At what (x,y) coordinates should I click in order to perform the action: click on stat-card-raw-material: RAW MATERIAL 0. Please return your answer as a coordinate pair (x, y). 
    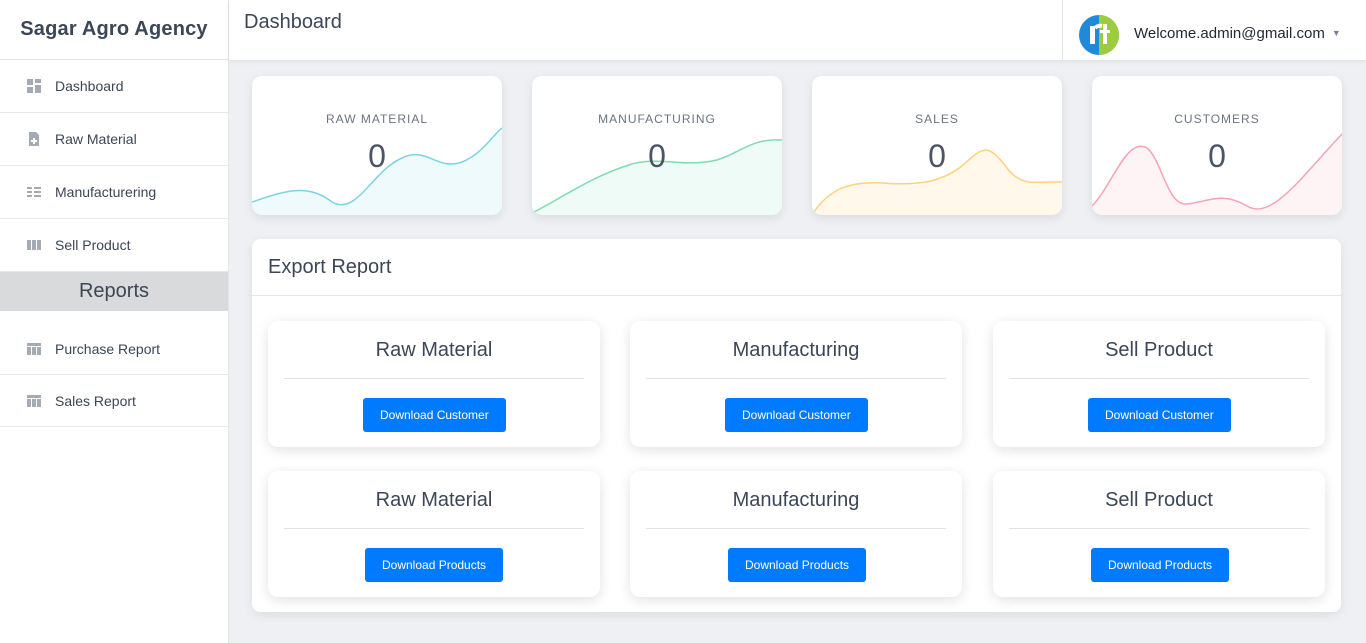
    Looking at the image, I should click on (377, 145).